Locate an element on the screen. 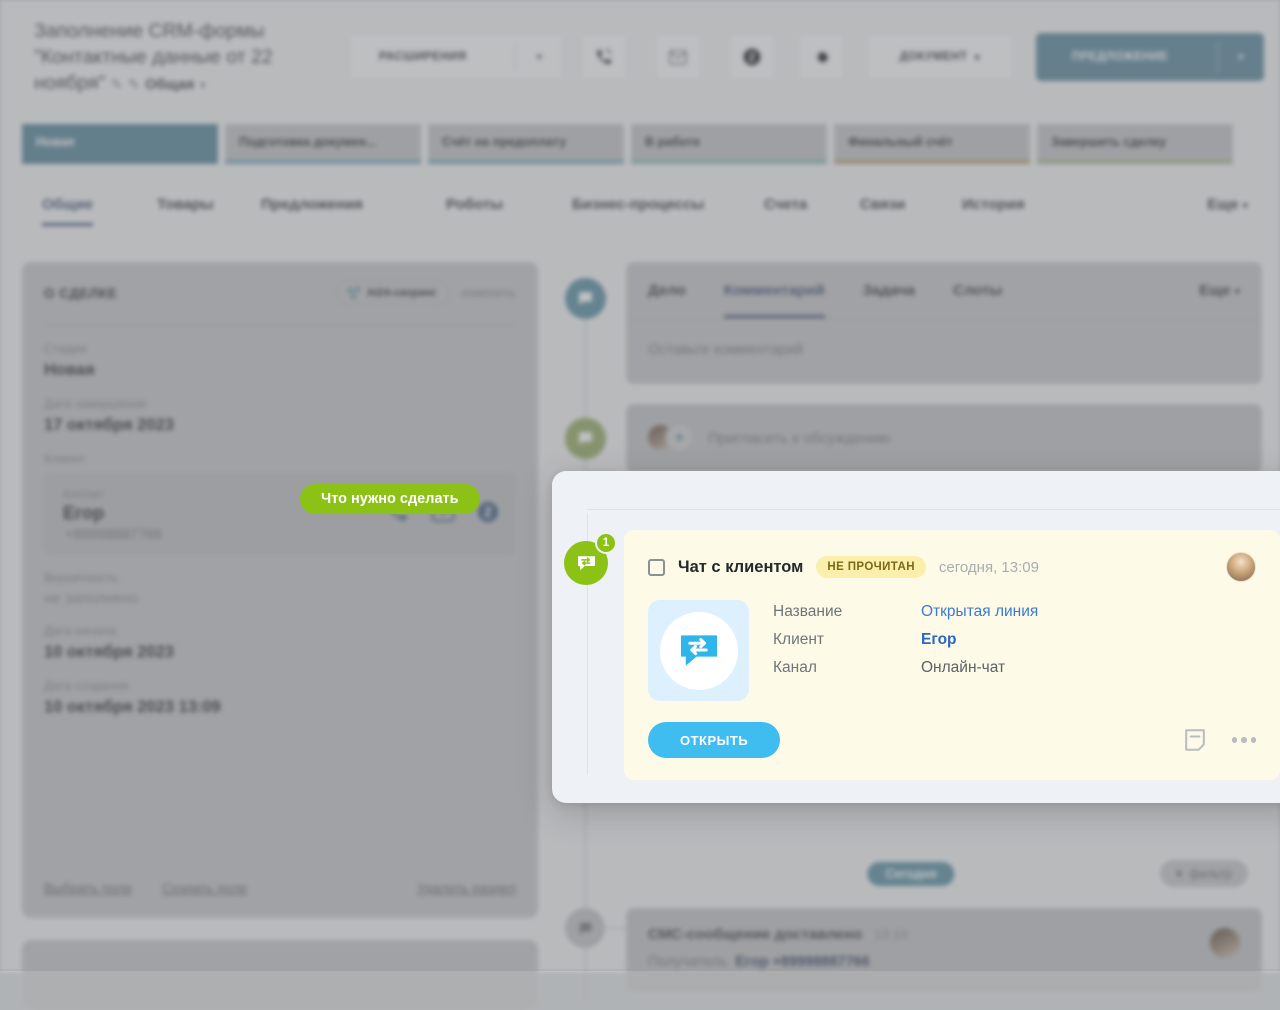  task-checkbox is located at coordinates (656, 567).